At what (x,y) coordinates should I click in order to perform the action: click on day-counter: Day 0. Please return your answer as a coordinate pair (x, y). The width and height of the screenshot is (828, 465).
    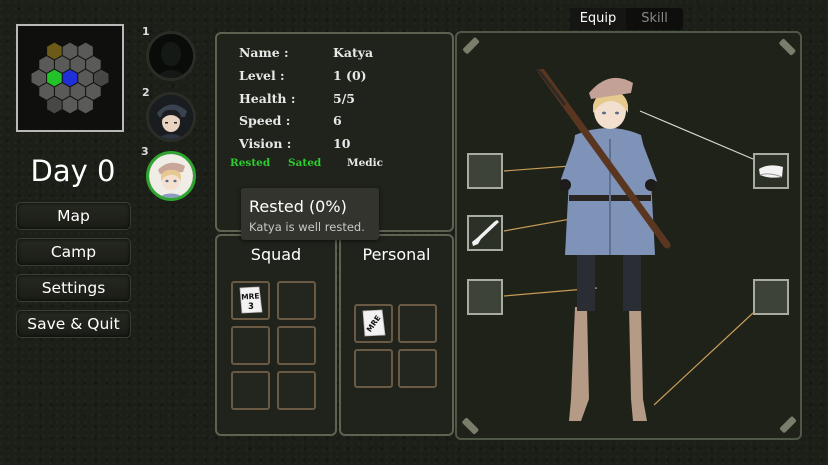
    Looking at the image, I should click on (73, 171).